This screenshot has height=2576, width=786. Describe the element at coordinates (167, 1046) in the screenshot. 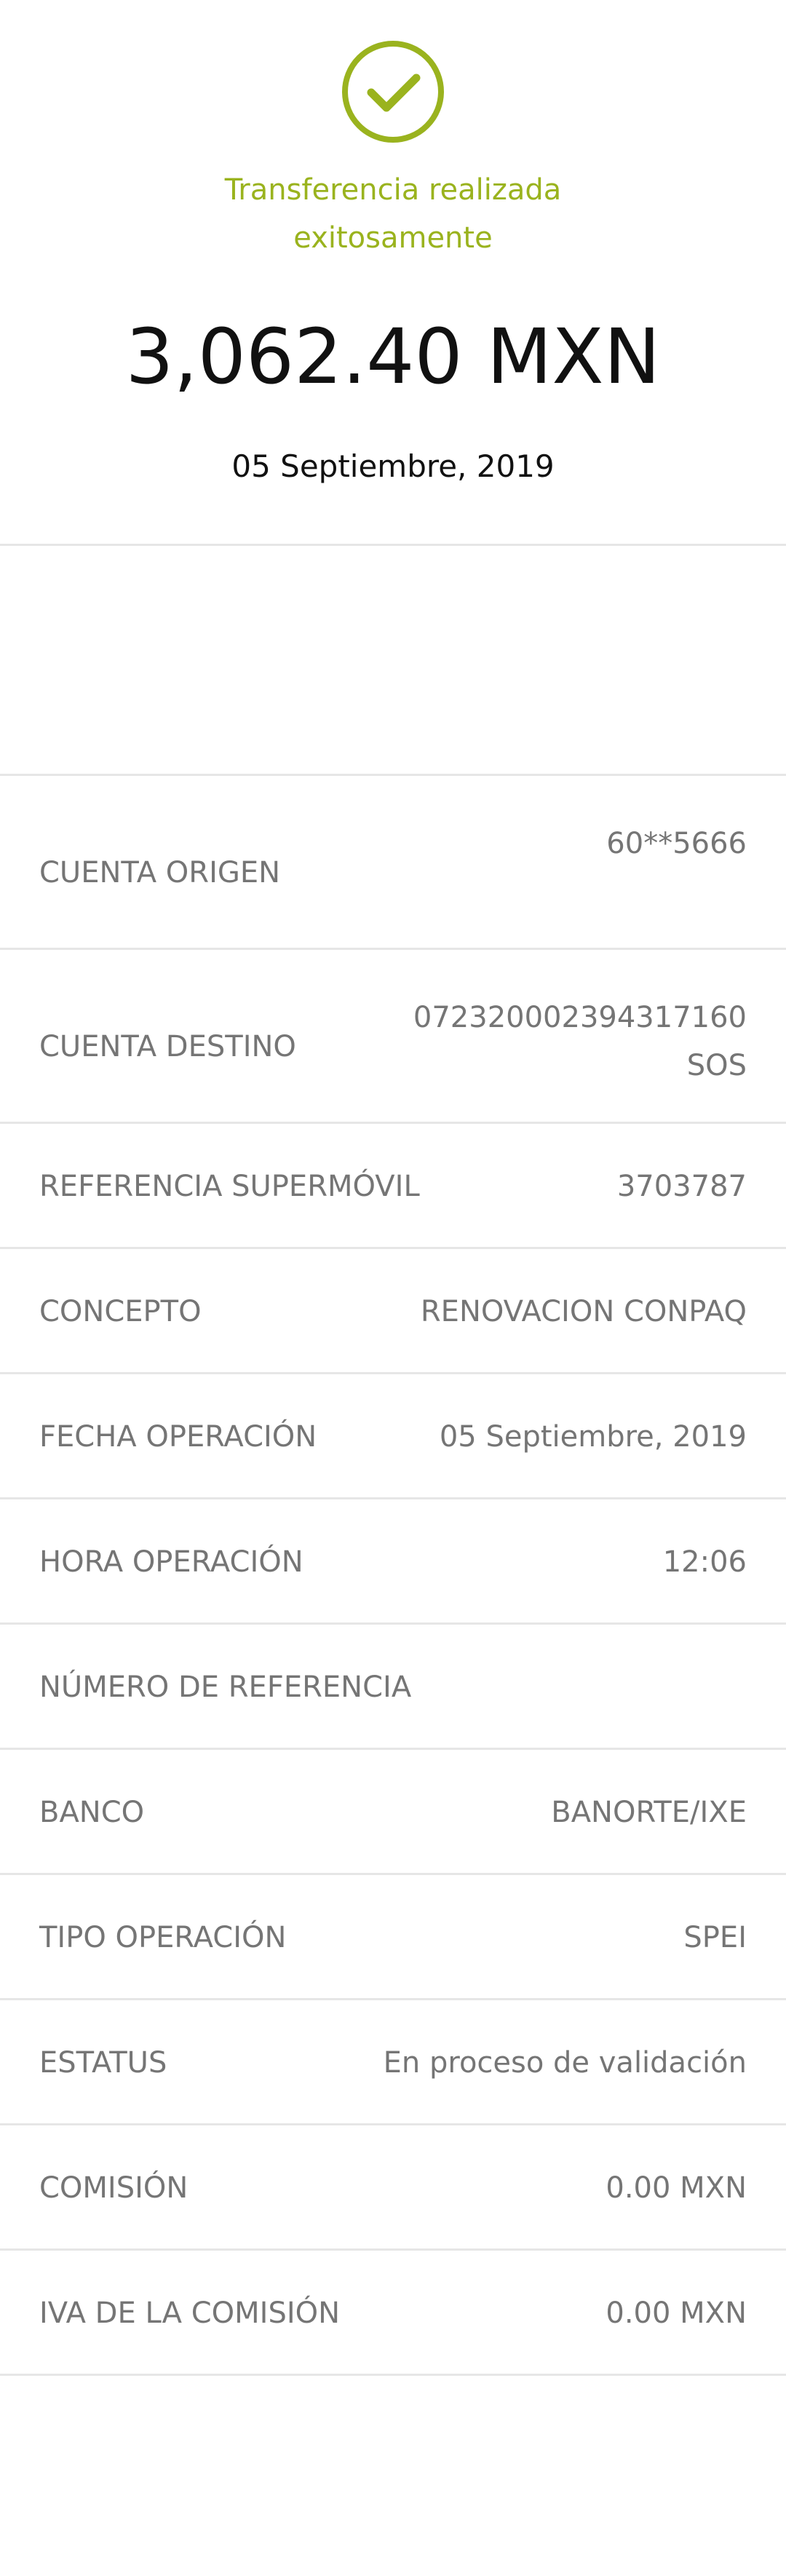

I see `cuenta-destino-label: CUENTA DESTINO` at that location.